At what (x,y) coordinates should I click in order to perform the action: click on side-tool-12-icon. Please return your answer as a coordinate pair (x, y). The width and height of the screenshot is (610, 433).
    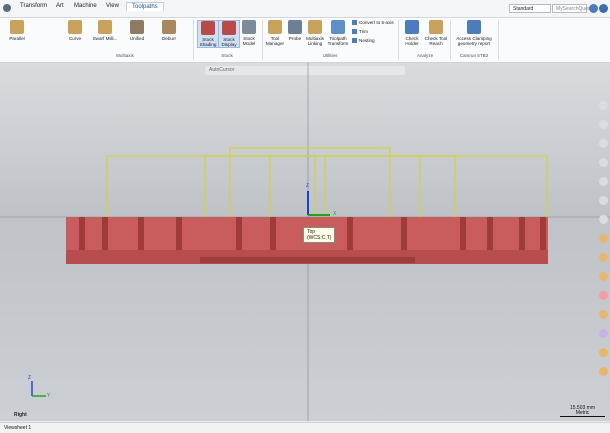
    Looking at the image, I should click on (603, 314).